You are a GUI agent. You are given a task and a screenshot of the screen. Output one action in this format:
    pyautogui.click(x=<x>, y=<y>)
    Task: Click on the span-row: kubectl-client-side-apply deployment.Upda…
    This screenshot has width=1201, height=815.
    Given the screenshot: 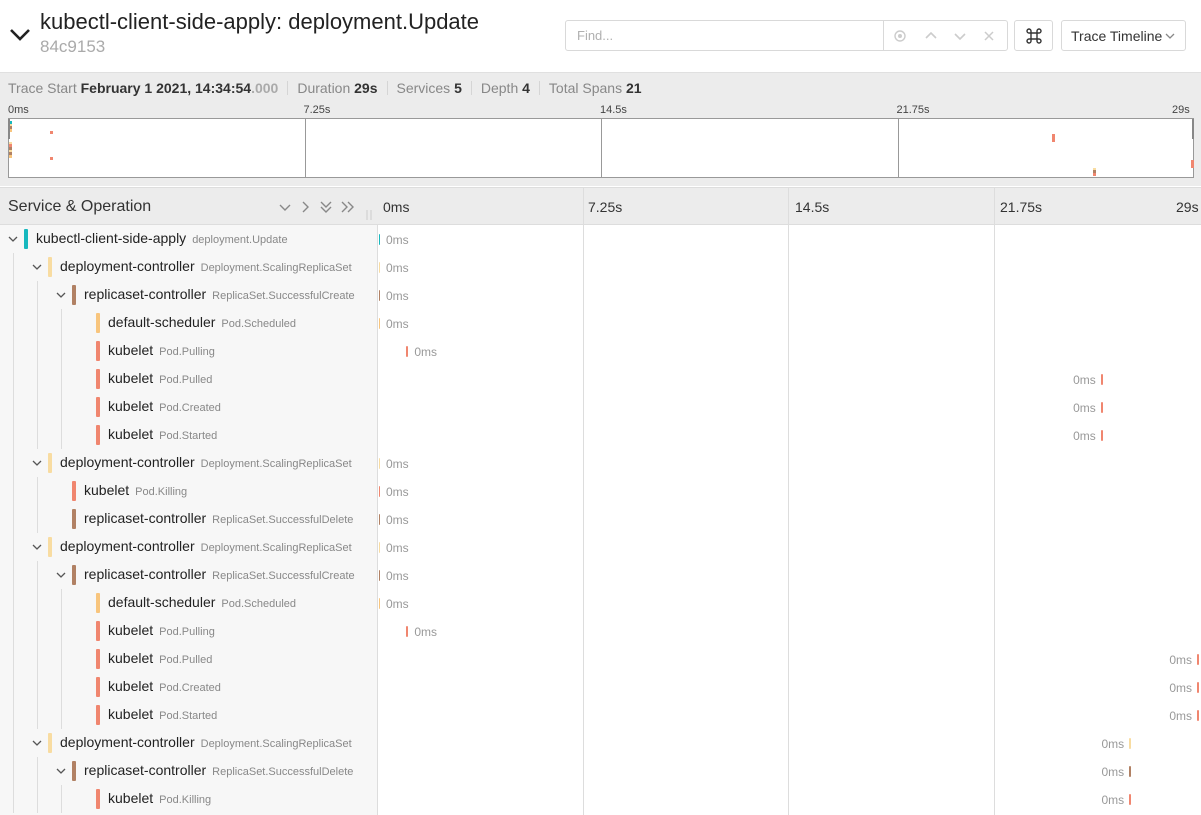 What is the action you would take?
    pyautogui.click(x=188, y=239)
    